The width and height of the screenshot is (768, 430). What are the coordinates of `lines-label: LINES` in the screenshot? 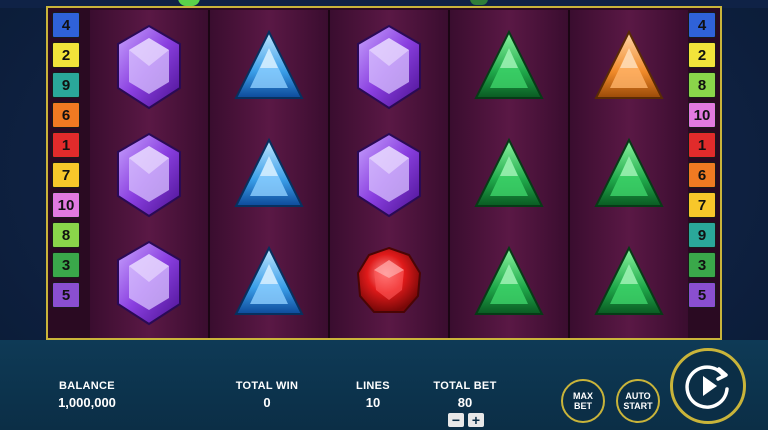 It's located at (373, 386).